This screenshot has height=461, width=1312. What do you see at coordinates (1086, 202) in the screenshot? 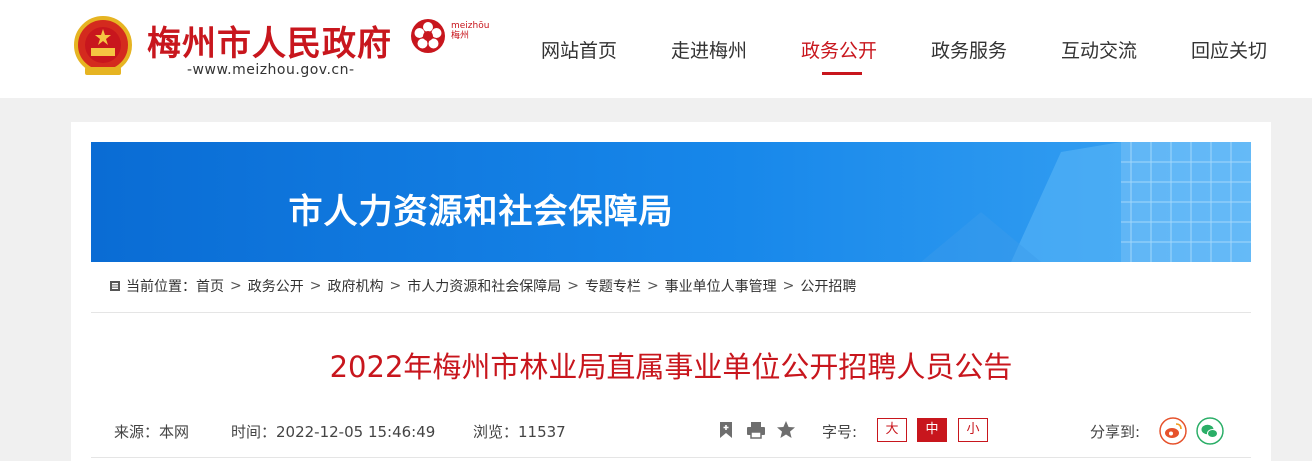
I see `skyscraper-illustration` at bounding box center [1086, 202].